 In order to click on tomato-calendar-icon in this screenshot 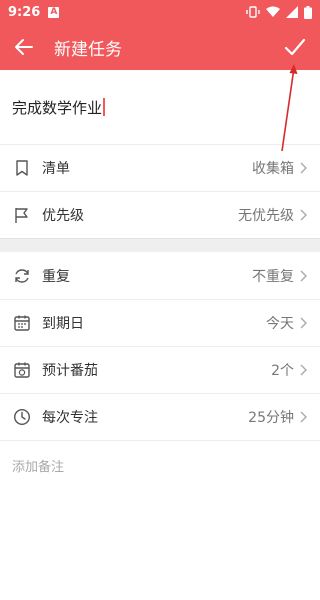, I will do `click(22, 370)`.